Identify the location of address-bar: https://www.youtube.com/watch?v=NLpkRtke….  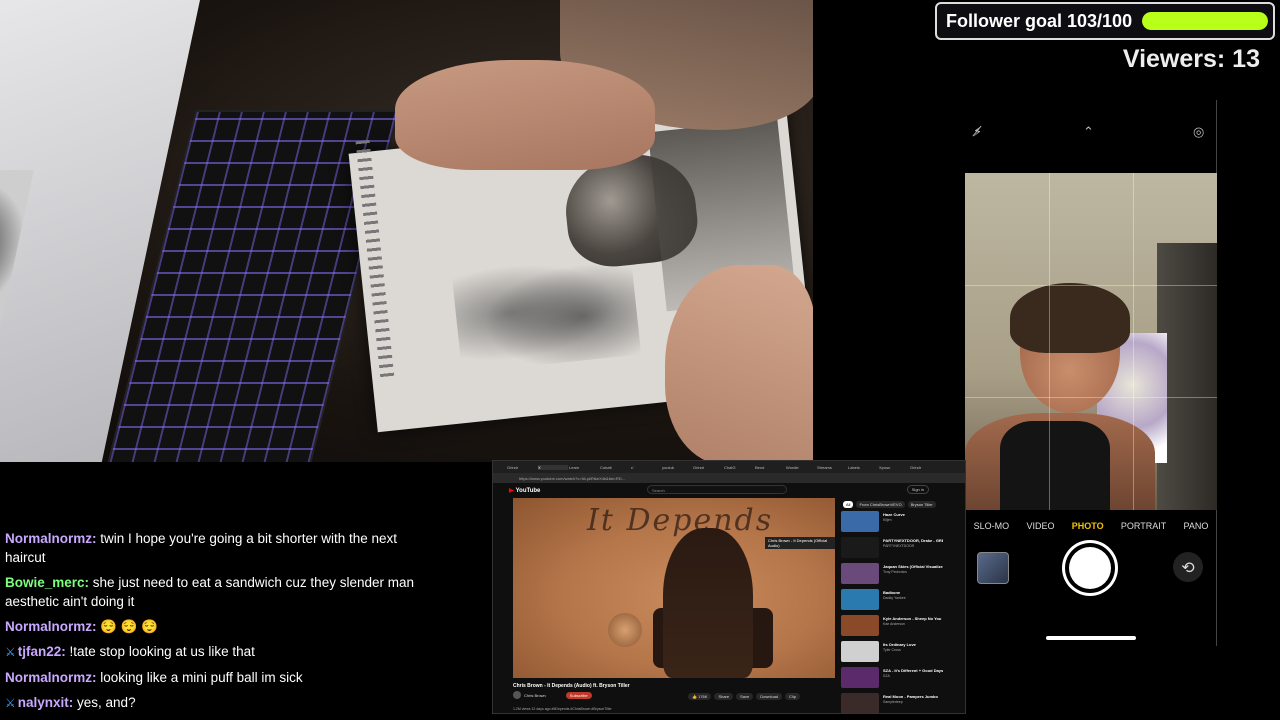
(729, 478).